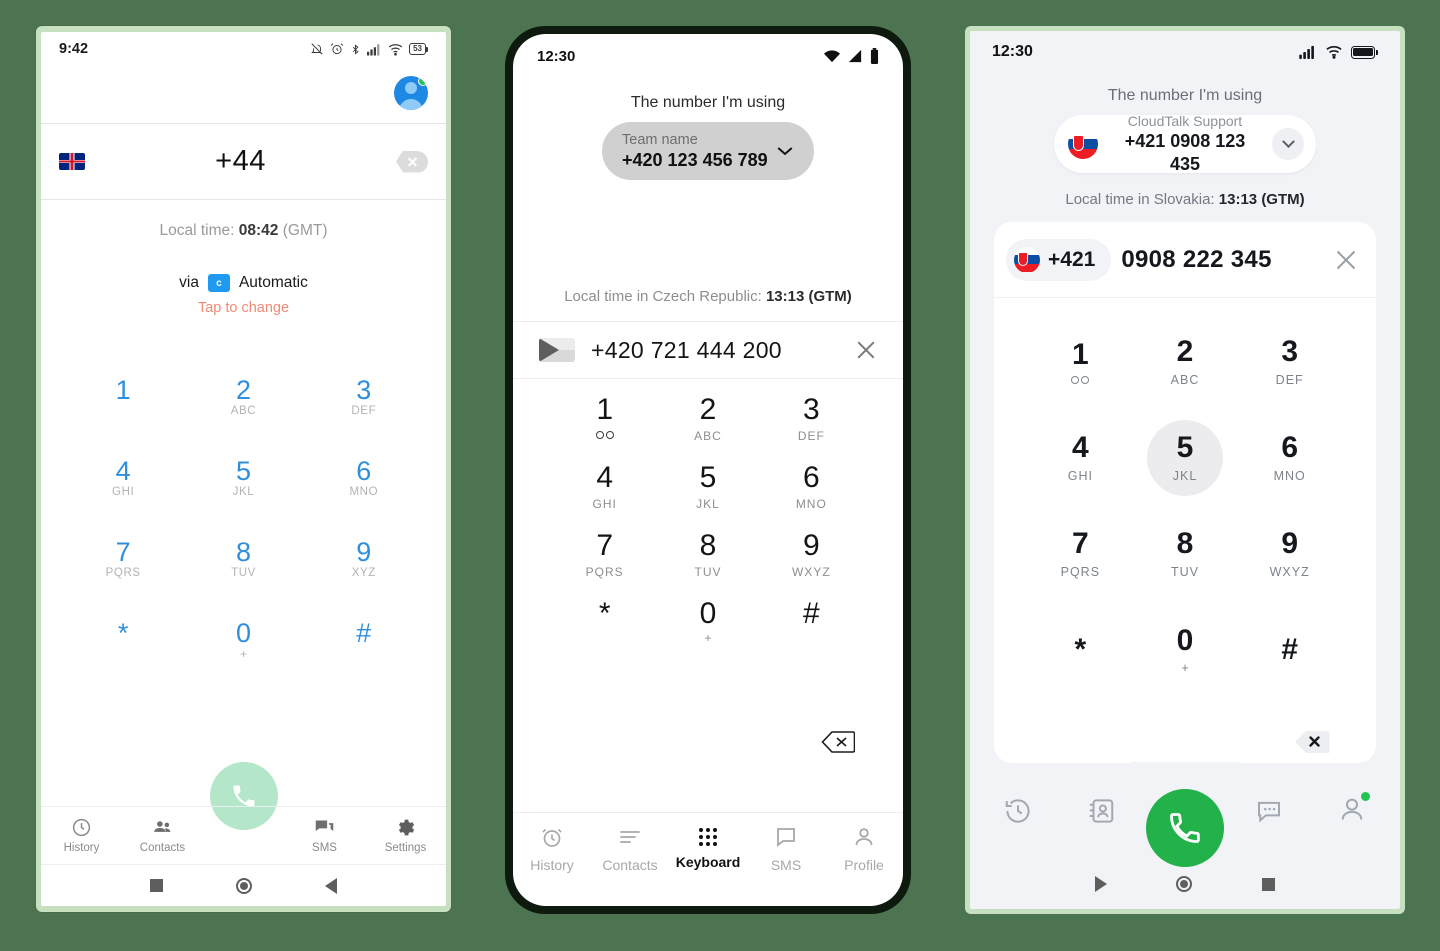 This screenshot has width=1440, height=951. I want to click on caller-id-selector: CloudTalk Support +421 0908 123 435, so click(1185, 143).